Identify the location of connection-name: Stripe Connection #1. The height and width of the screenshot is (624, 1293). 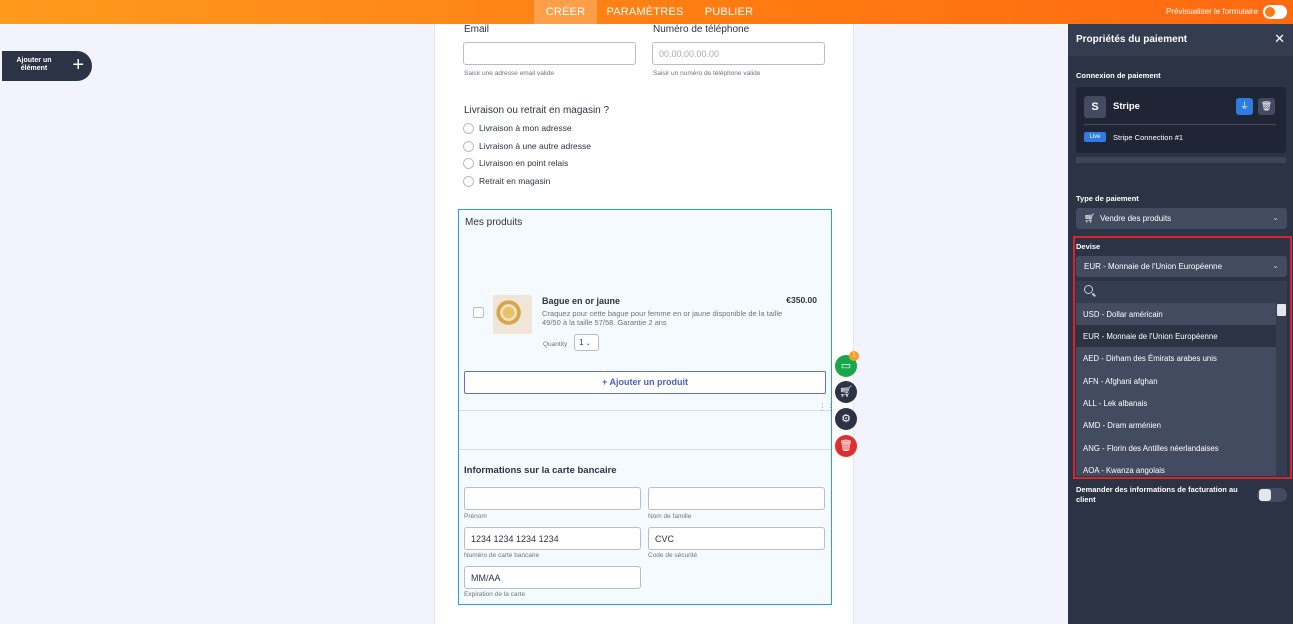
(1148, 137).